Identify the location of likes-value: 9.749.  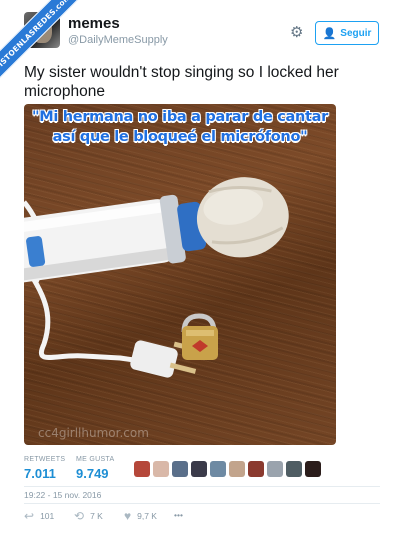
(92, 473).